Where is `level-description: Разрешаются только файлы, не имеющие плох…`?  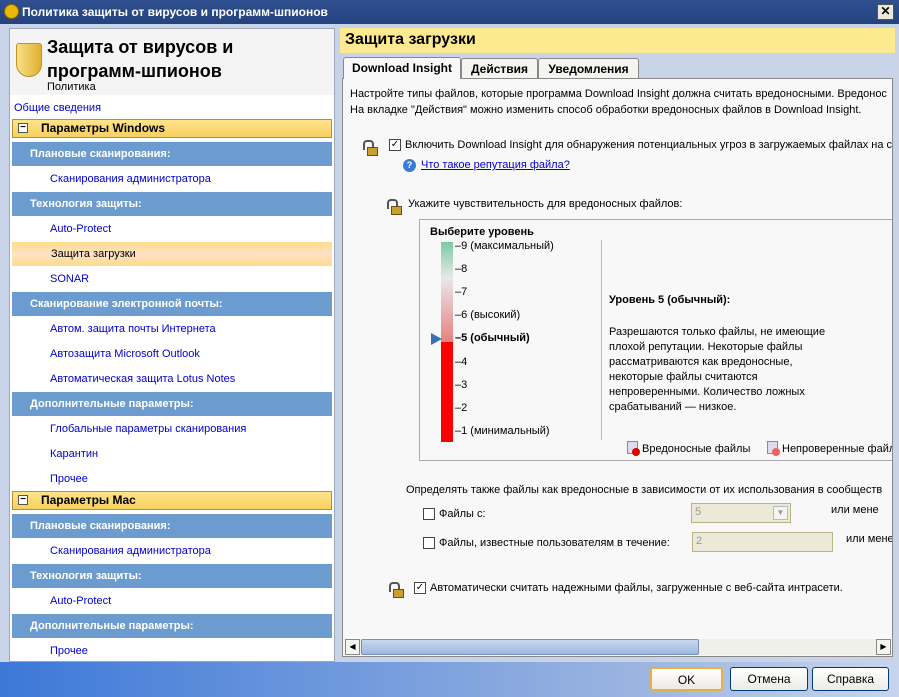
level-description: Разрешаются только файлы, не имеющие плох… is located at coordinates (717, 370).